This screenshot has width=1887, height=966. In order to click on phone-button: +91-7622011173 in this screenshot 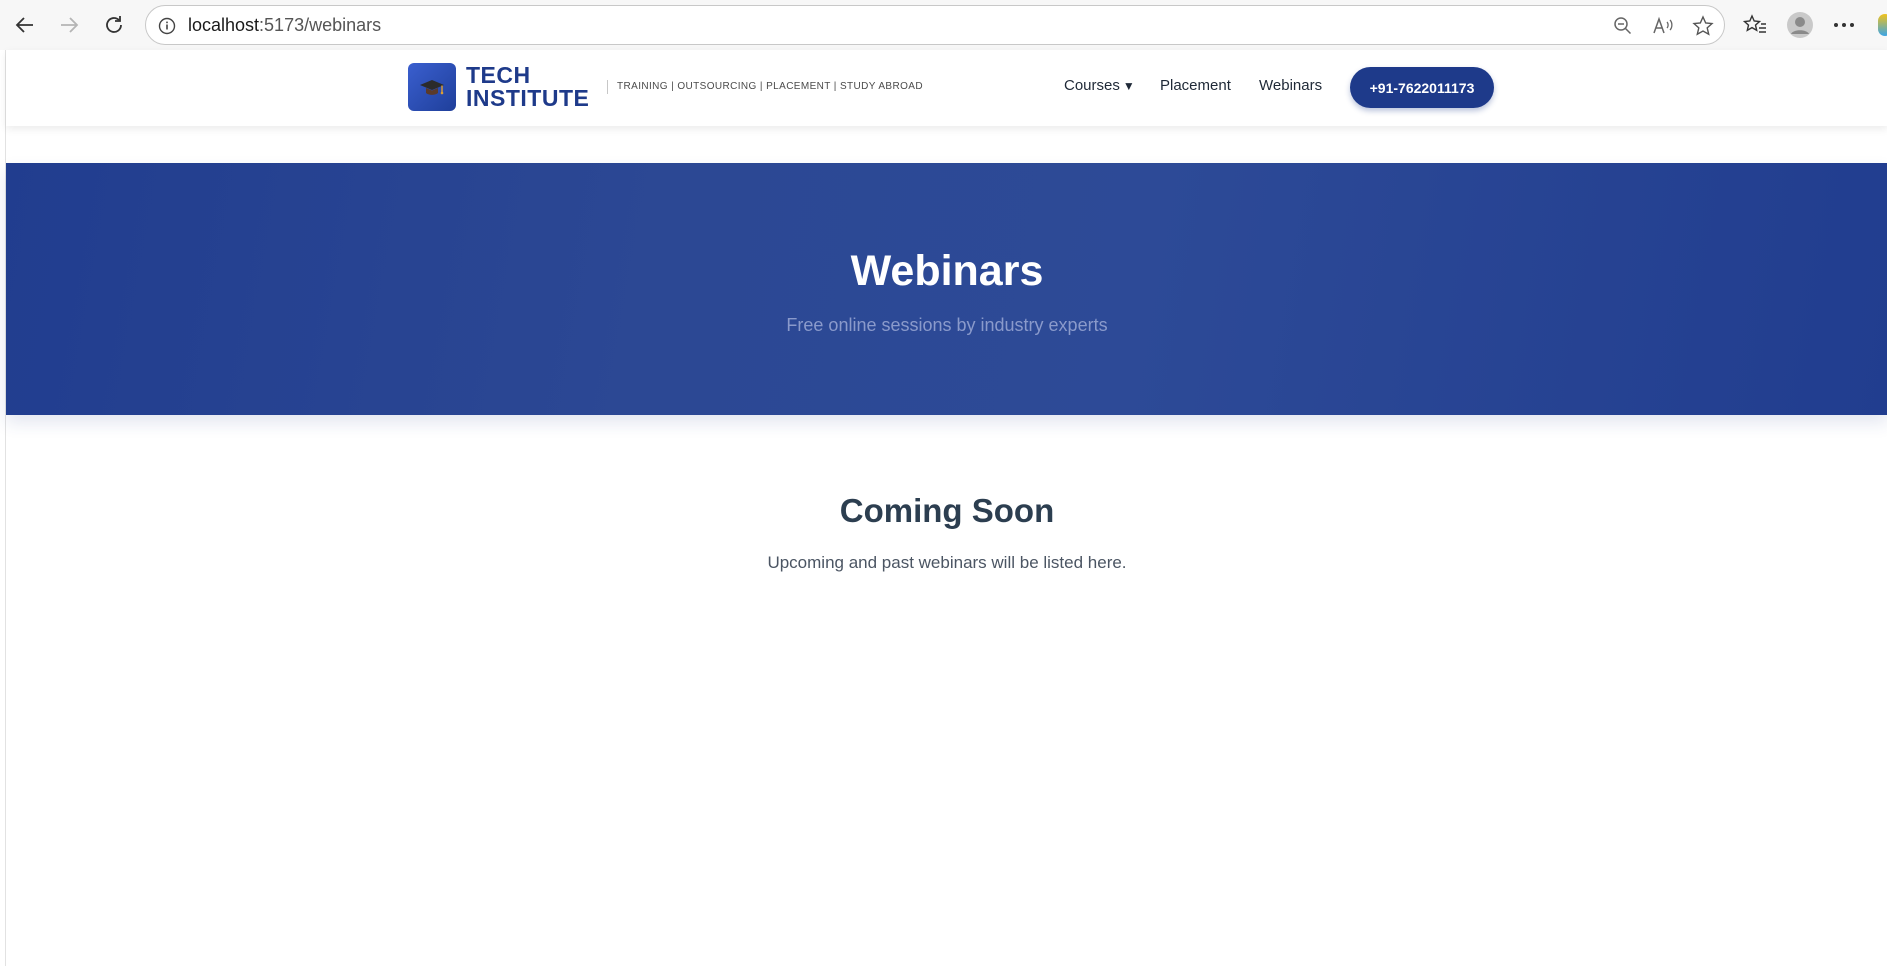, I will do `click(1422, 87)`.